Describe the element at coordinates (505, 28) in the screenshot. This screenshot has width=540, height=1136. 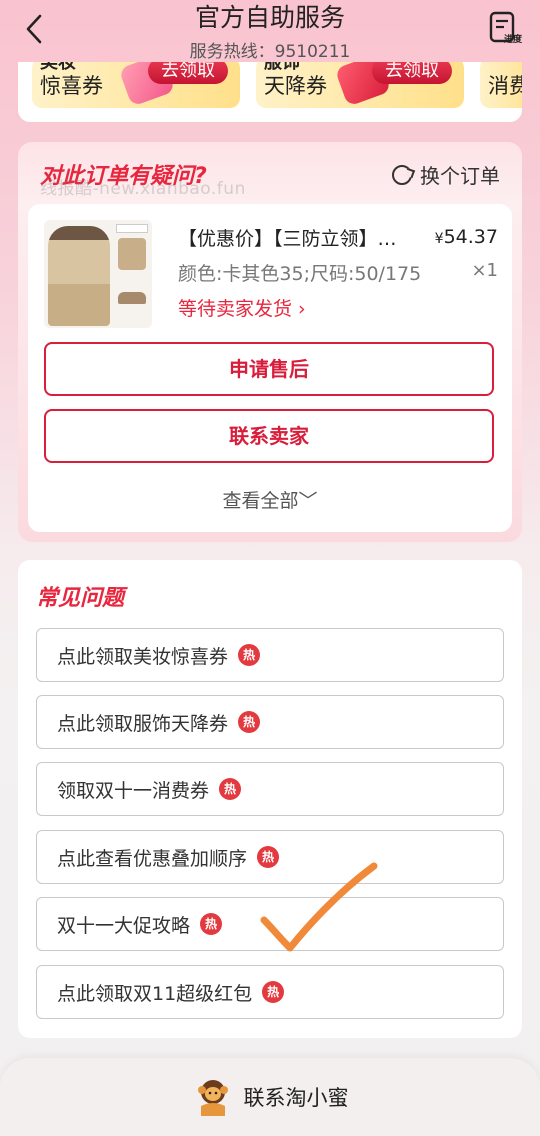
I see `progress-button: 进度` at that location.